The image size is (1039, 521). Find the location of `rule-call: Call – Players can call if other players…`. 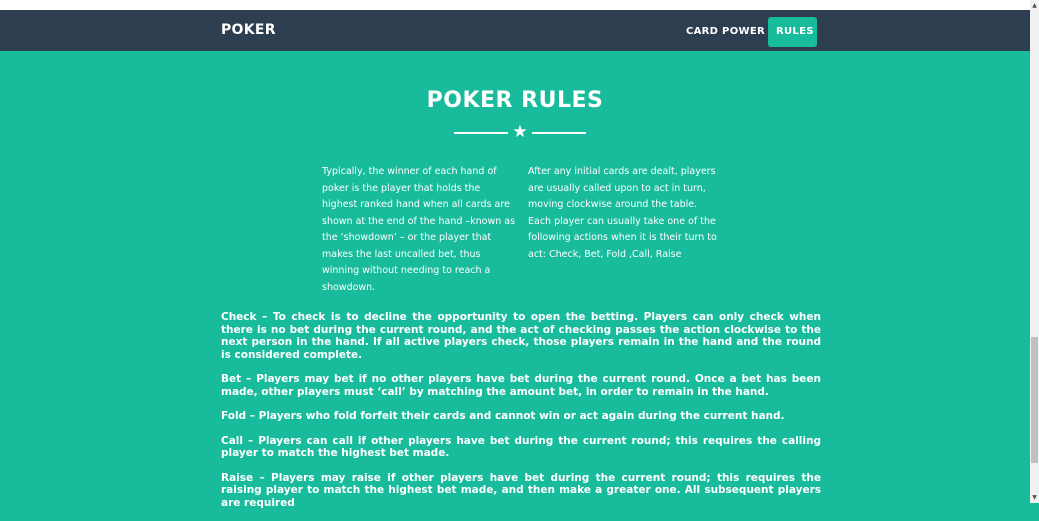

rule-call: Call – Players can call if other players… is located at coordinates (521, 447).